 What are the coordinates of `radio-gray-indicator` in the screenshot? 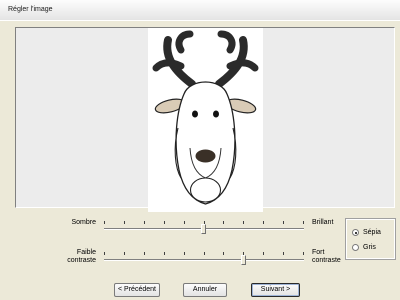 It's located at (355, 247).